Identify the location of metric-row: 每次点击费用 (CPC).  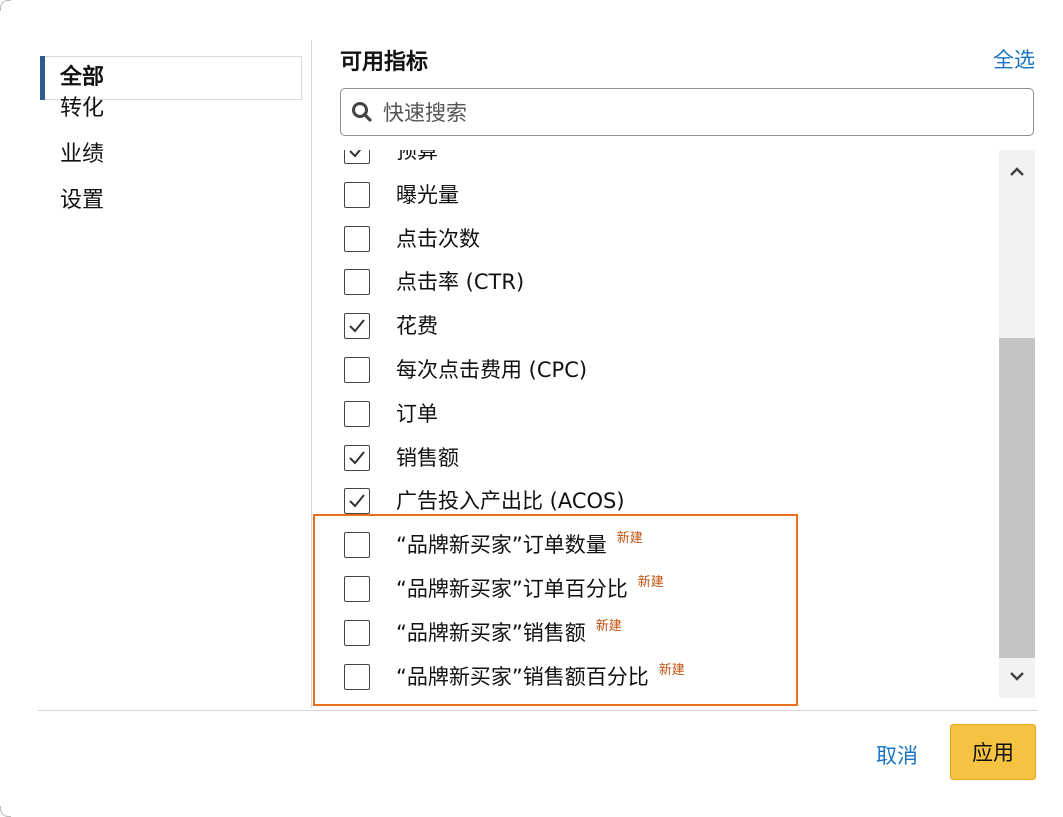
(670, 371).